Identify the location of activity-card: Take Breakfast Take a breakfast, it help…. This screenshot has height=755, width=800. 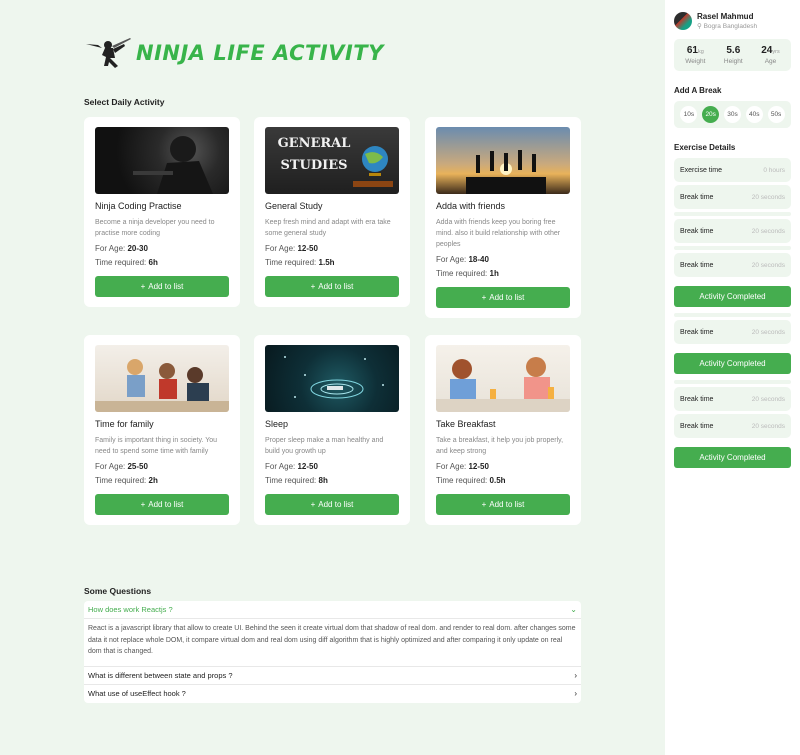
(503, 430).